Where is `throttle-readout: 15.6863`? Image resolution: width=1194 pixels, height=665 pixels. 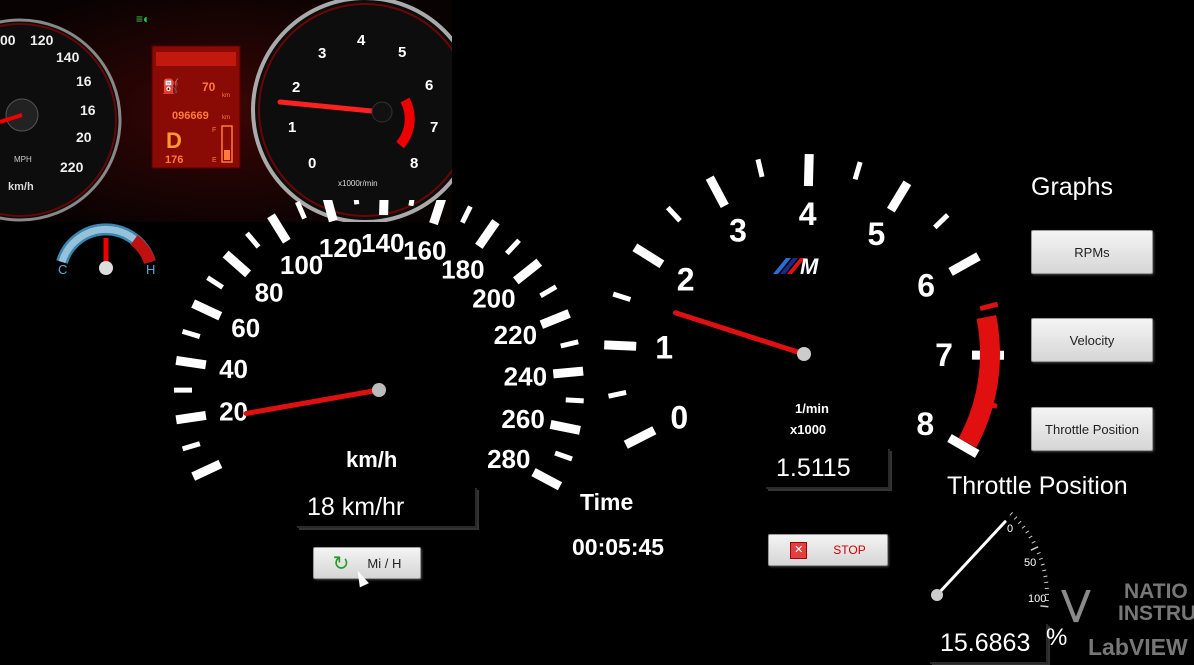 throttle-readout: 15.6863 is located at coordinates (989, 644).